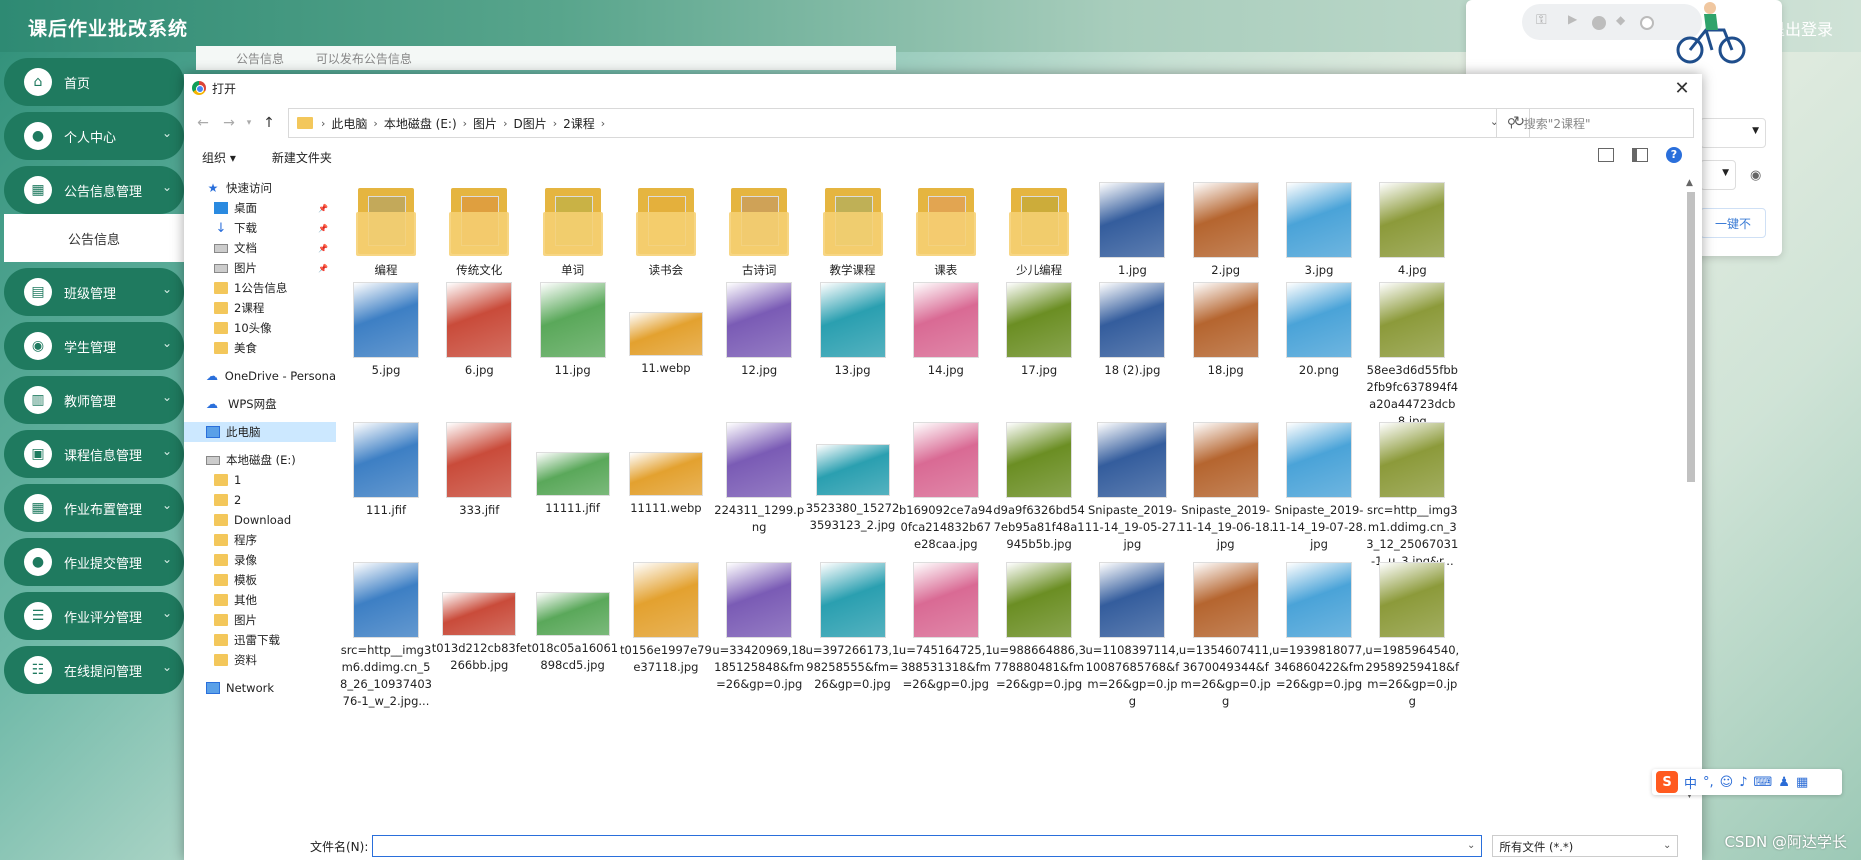 The height and width of the screenshot is (860, 1861). I want to click on sidebar-item: ☷ 在线提问管理 ⌄, so click(94, 670).